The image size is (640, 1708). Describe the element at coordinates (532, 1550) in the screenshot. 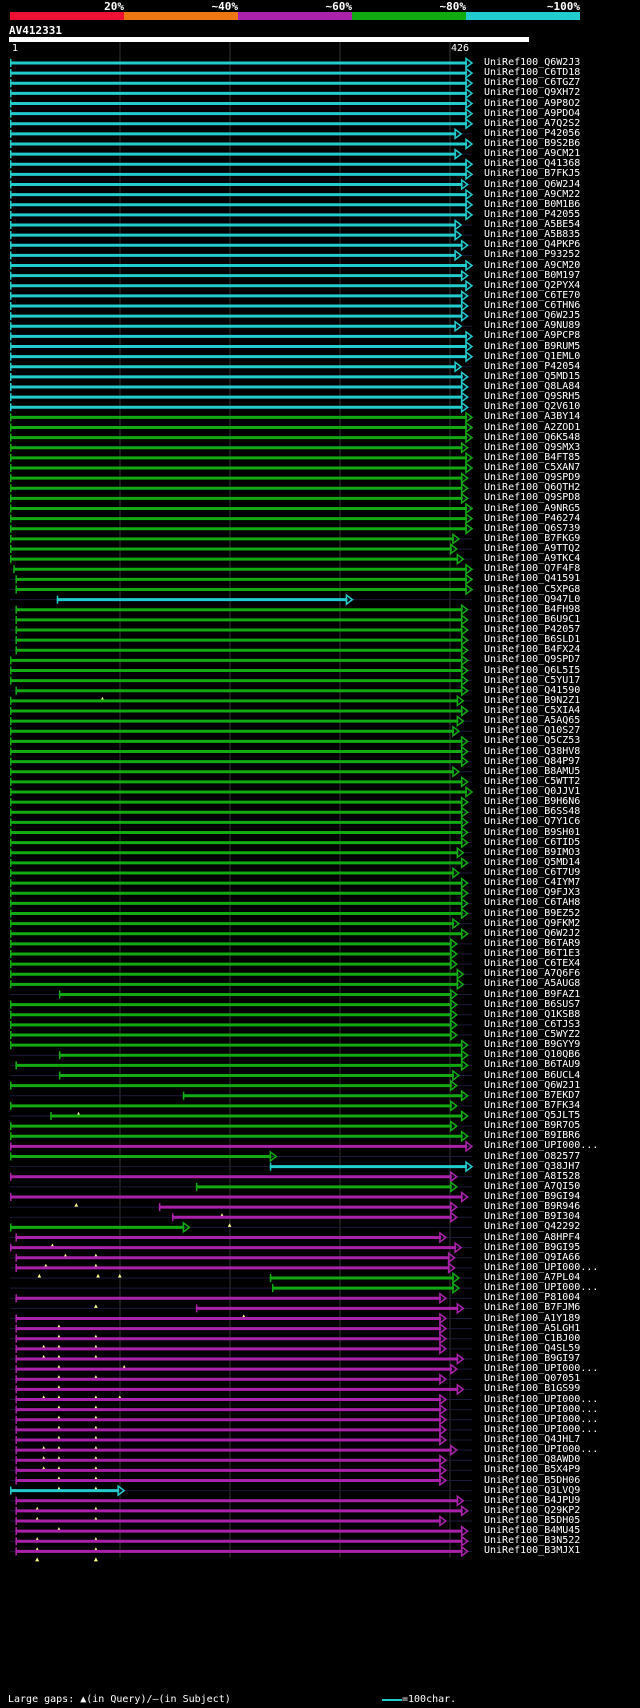

I see `hit-label: UniRef100_B3MJX1` at that location.